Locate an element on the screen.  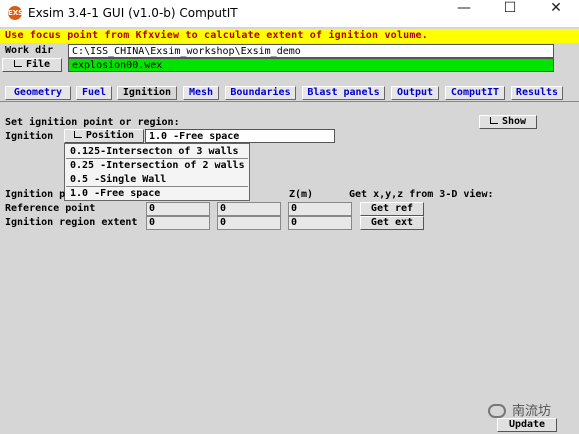
get-xyz-label: Get x,y,z from 3-D view: is located at coordinates (421, 194).